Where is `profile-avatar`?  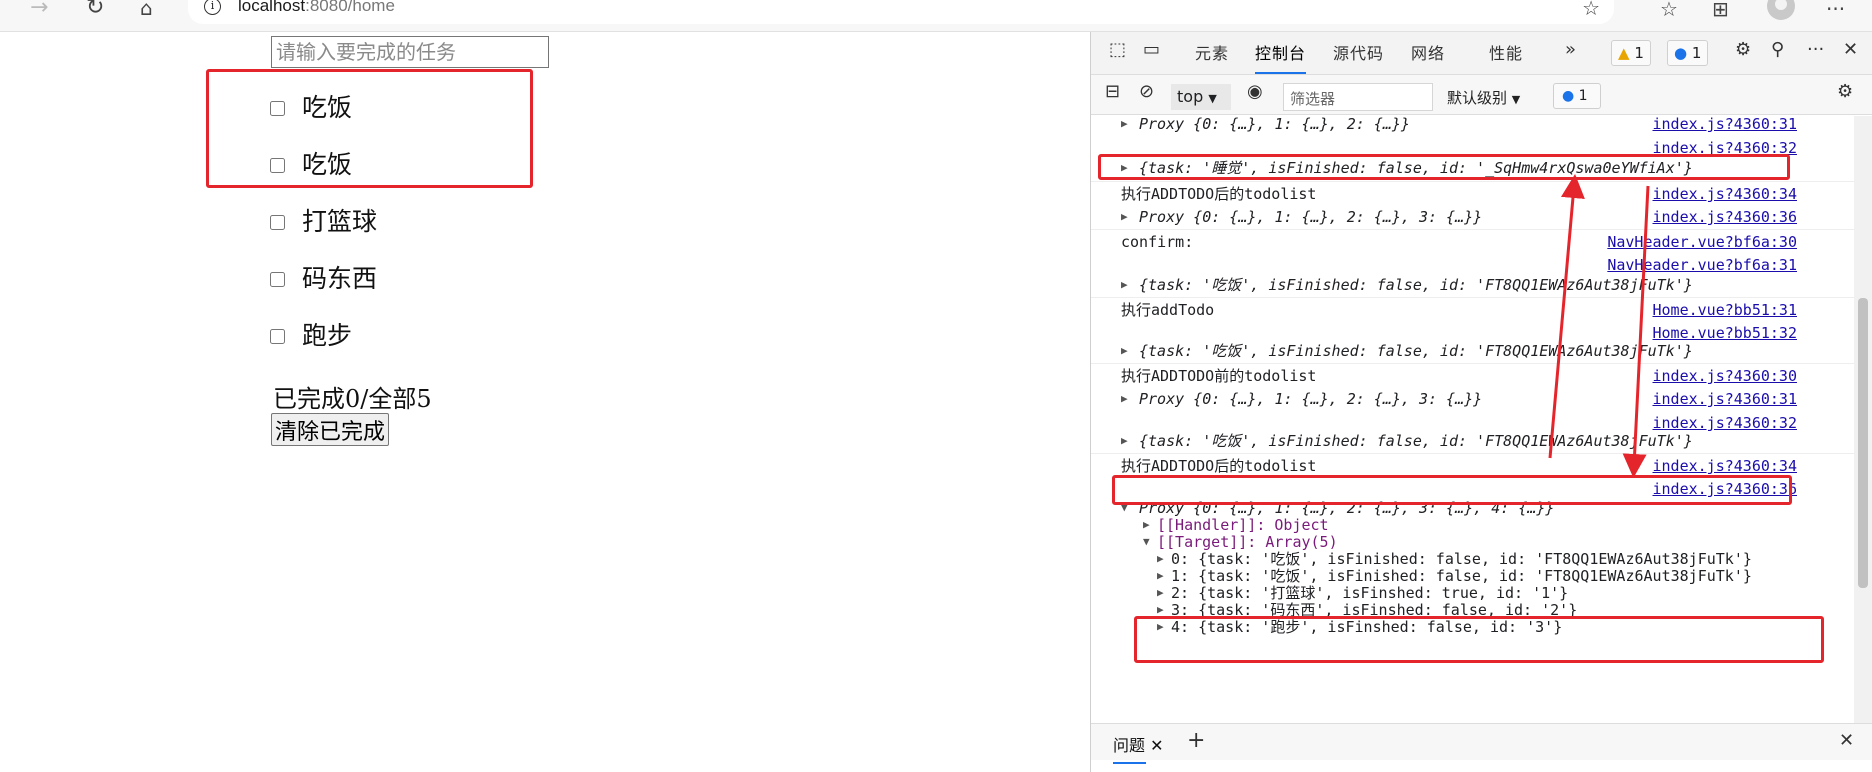 profile-avatar is located at coordinates (1781, 10).